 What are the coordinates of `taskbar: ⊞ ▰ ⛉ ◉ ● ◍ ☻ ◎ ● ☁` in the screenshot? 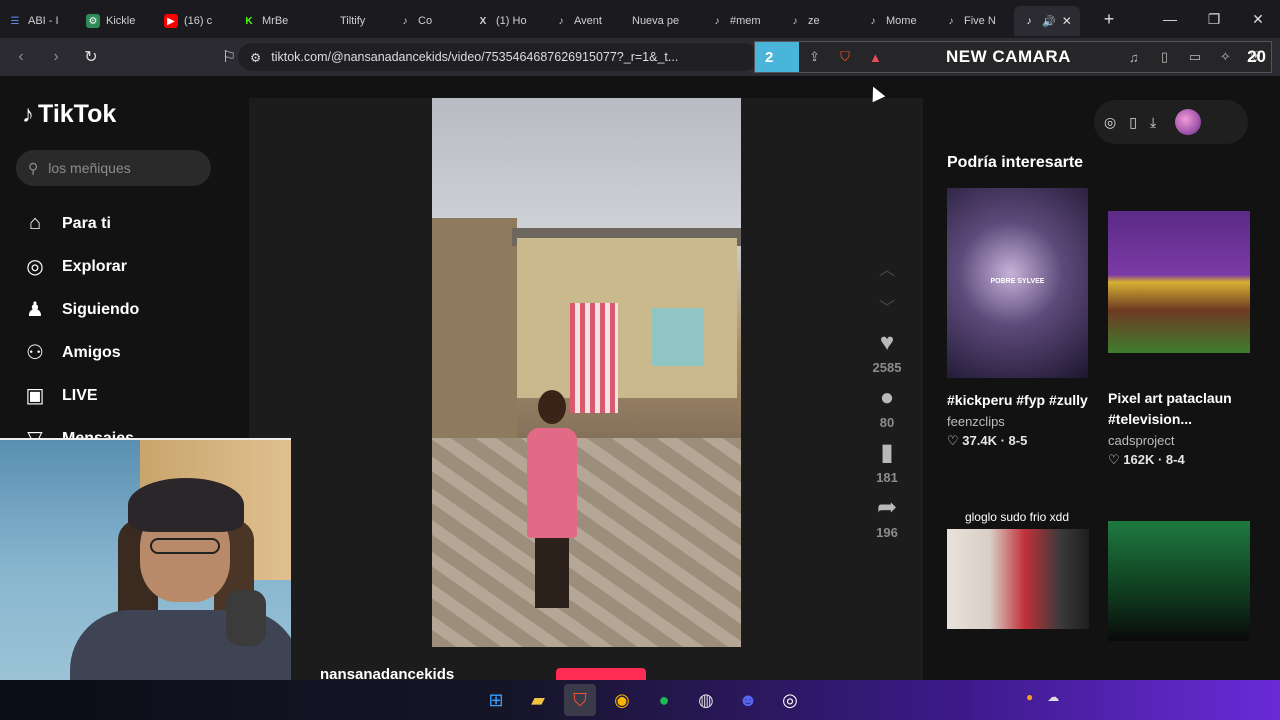 It's located at (640, 700).